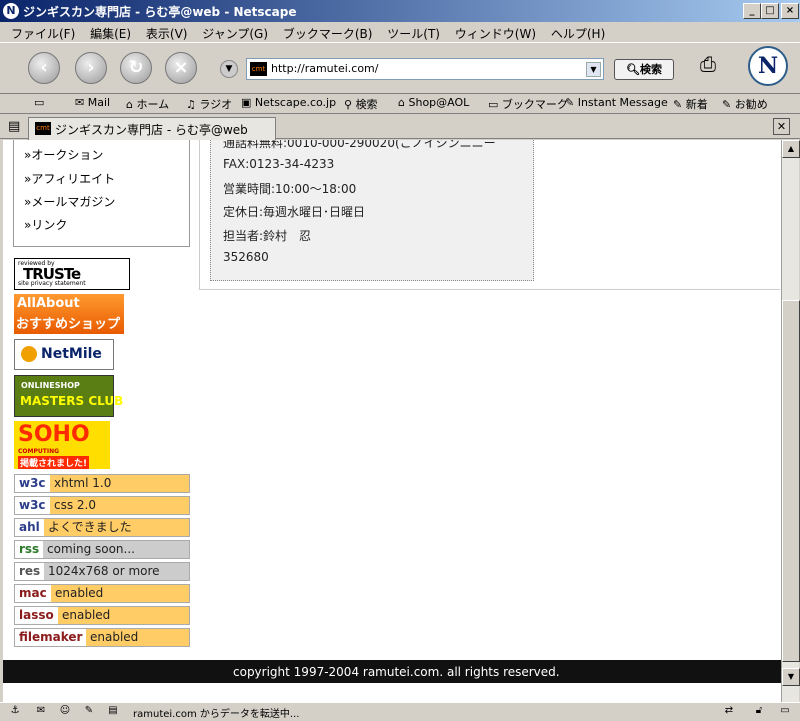 This screenshot has height=721, width=800. What do you see at coordinates (136, 68) in the screenshot?
I see `reload-button: ↻` at bounding box center [136, 68].